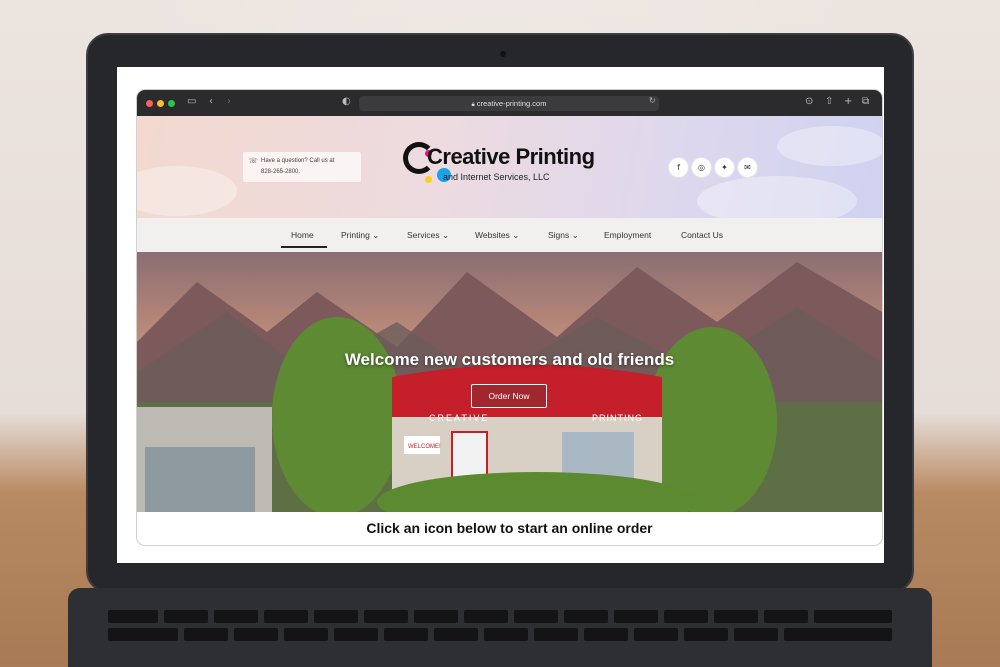 This screenshot has height=667, width=1000. I want to click on nav-signs: Signs ⌄, so click(563, 235).